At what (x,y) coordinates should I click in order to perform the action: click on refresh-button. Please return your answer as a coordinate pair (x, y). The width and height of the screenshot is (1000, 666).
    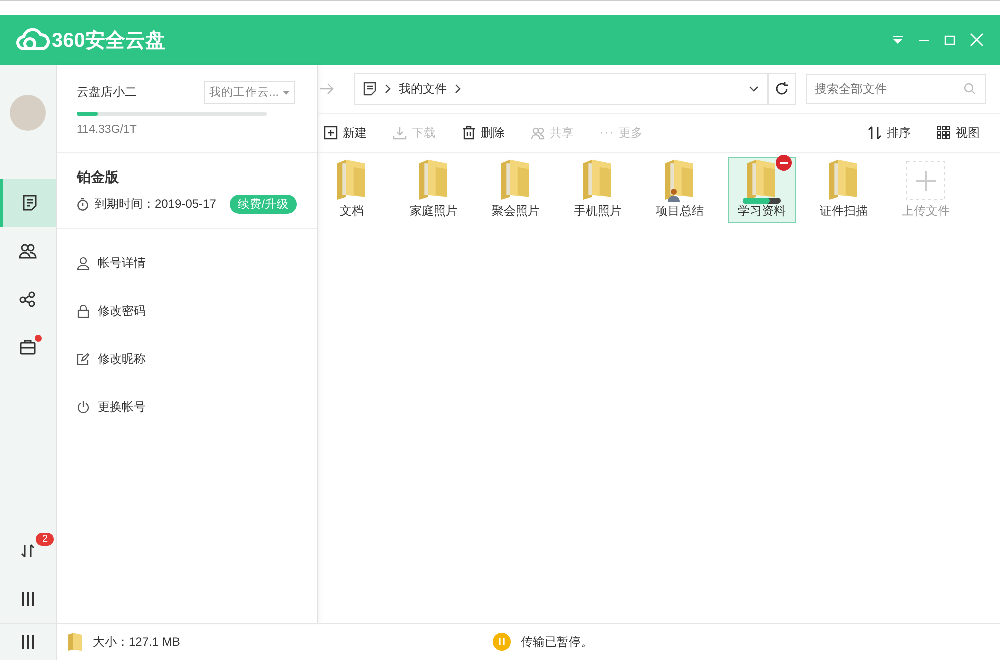
    Looking at the image, I should click on (782, 89).